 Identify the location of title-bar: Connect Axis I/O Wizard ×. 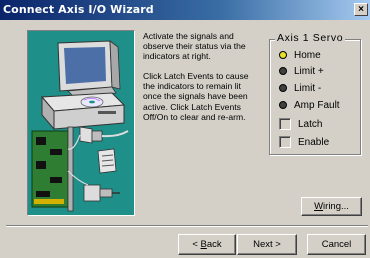
(185, 10).